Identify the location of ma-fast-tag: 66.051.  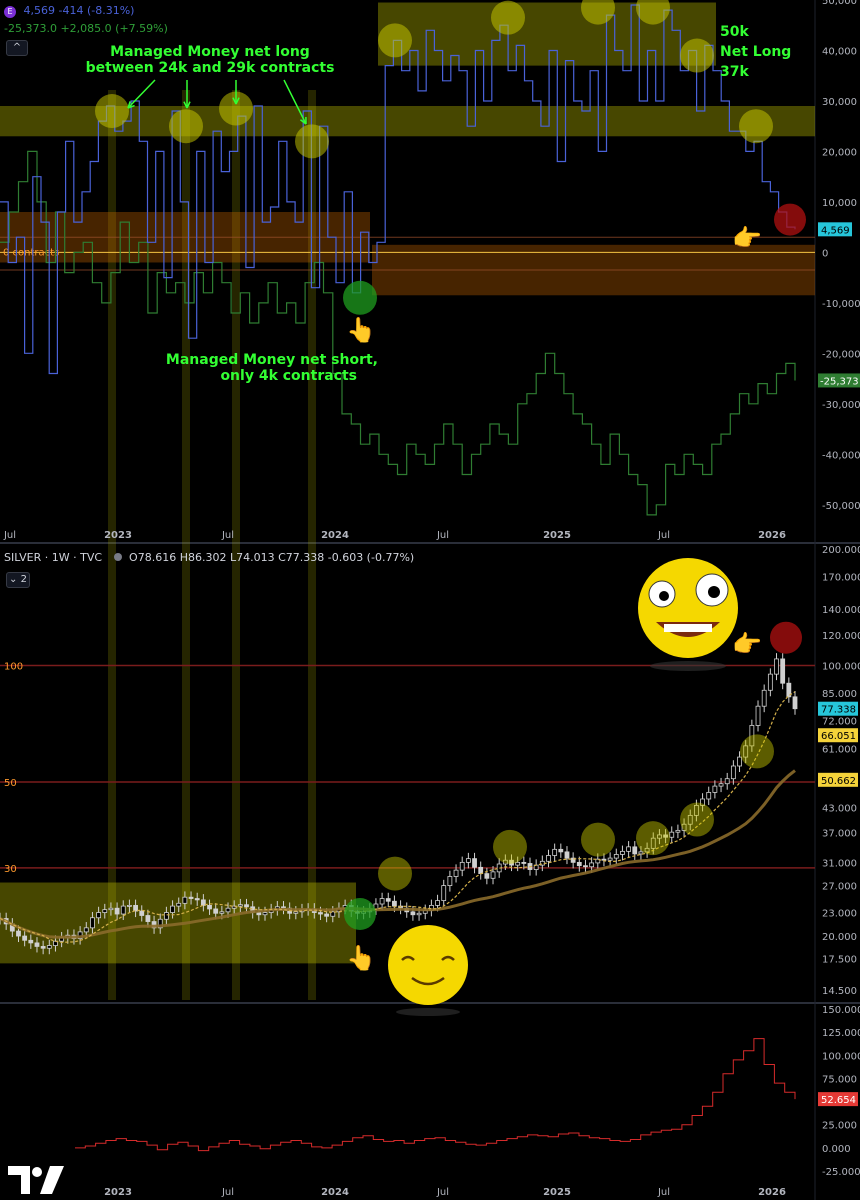
(838, 736).